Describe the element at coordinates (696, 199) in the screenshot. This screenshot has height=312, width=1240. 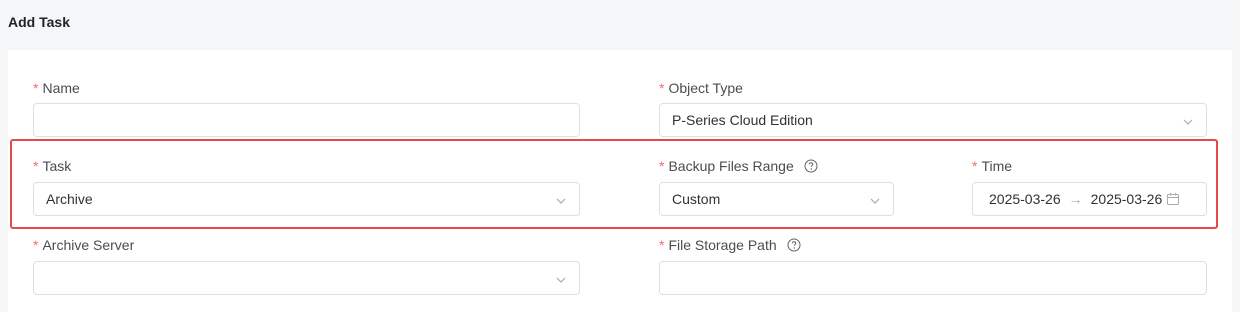
I see `backup-files-range-value: Custom` at that location.